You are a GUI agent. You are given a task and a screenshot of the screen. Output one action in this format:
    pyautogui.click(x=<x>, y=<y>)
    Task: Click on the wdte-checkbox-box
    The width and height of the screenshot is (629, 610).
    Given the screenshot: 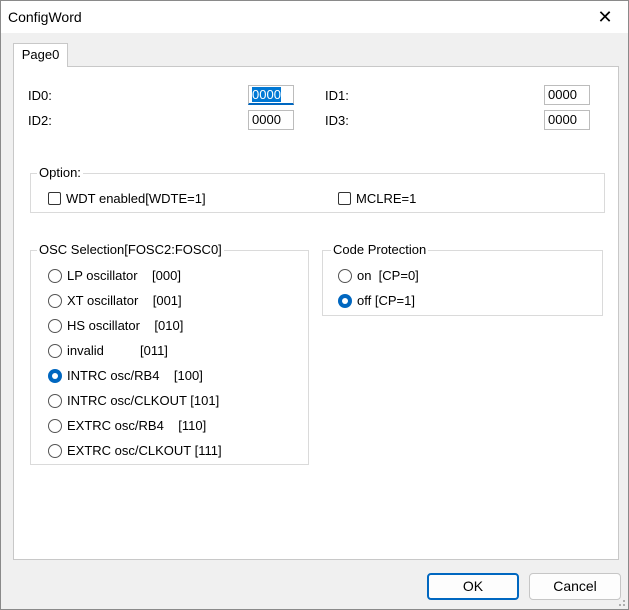 What is the action you would take?
    pyautogui.click(x=54, y=198)
    